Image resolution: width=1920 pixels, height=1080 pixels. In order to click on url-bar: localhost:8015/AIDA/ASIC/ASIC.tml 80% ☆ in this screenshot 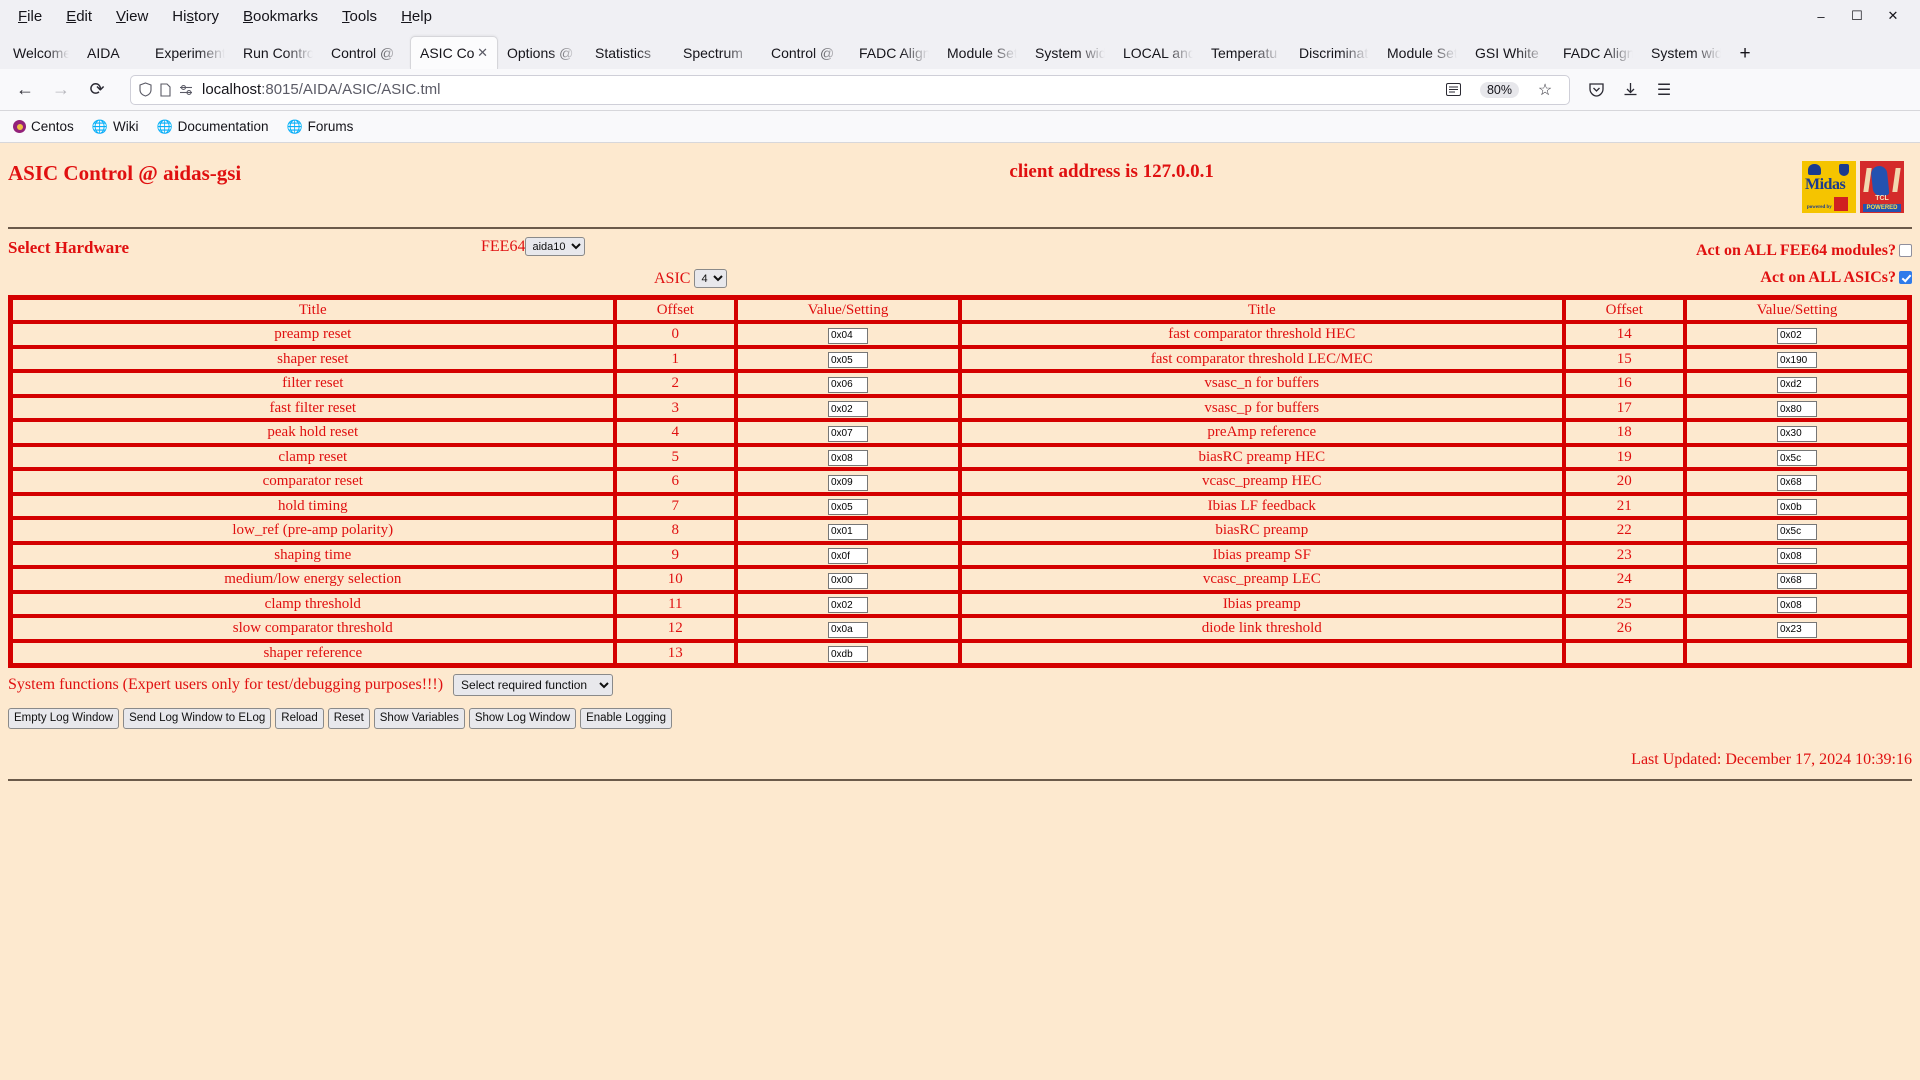, I will do `click(850, 90)`.